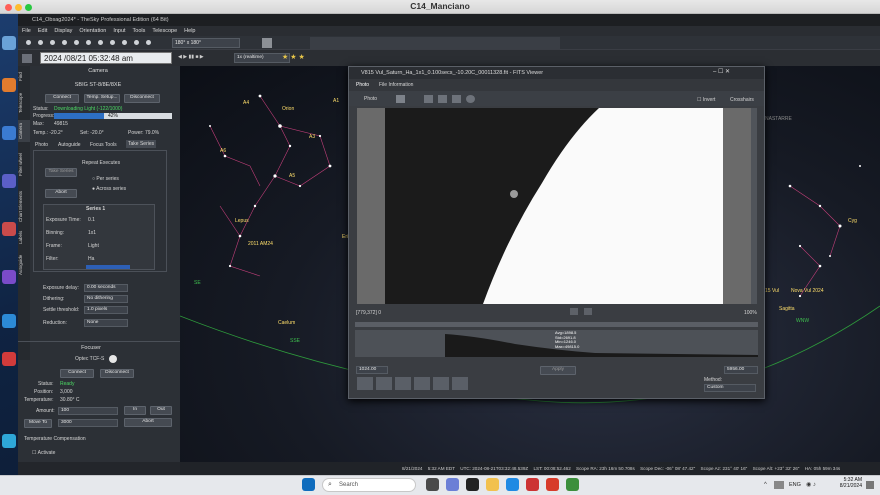 Image resolution: width=880 pixels, height=495 pixels. Describe the element at coordinates (61, 193) in the screenshot. I see `abort-series-button: Abort` at that location.